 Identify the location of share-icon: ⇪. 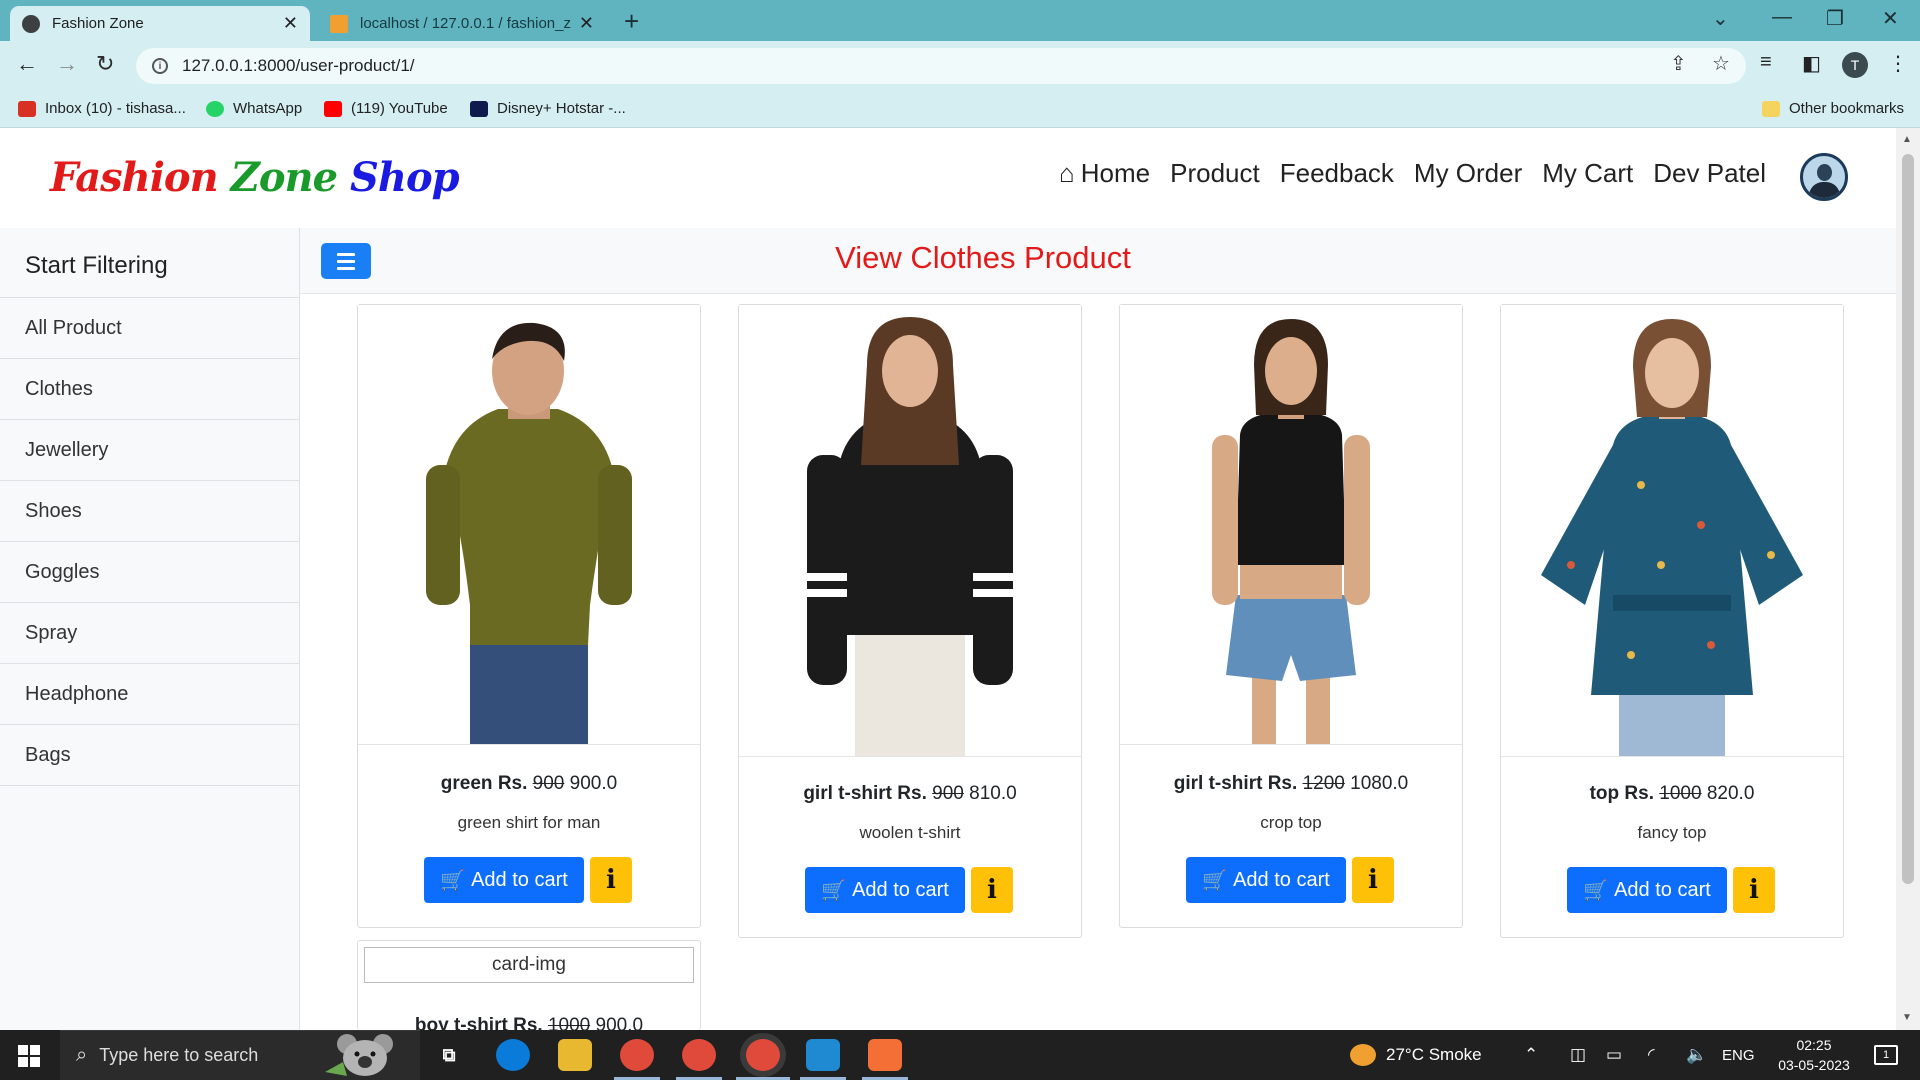
(1678, 63).